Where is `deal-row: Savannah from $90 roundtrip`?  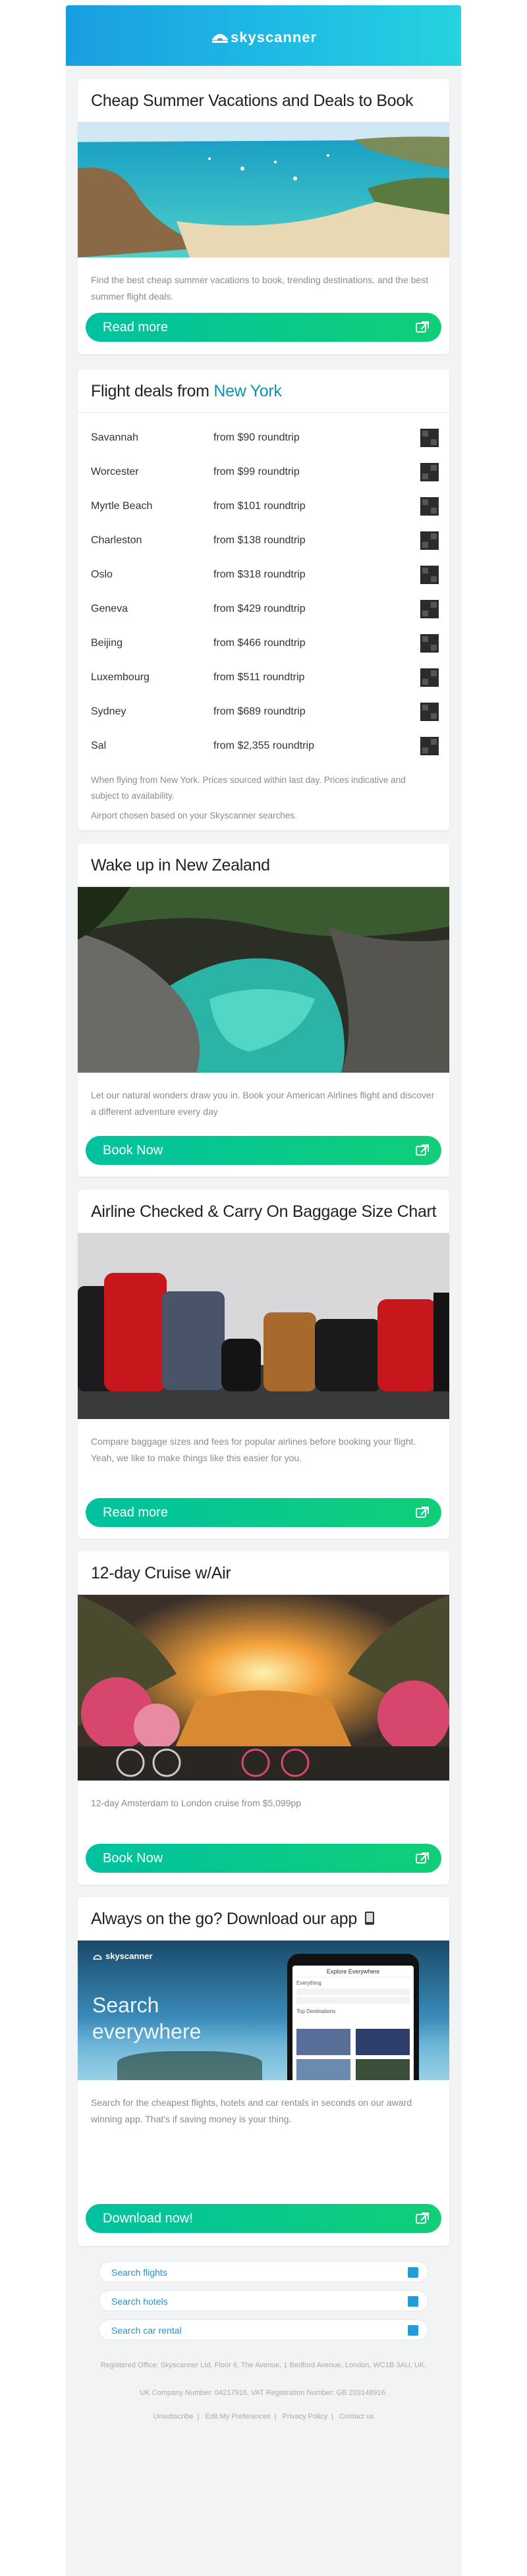 deal-row: Savannah from $90 roundtrip is located at coordinates (265, 438).